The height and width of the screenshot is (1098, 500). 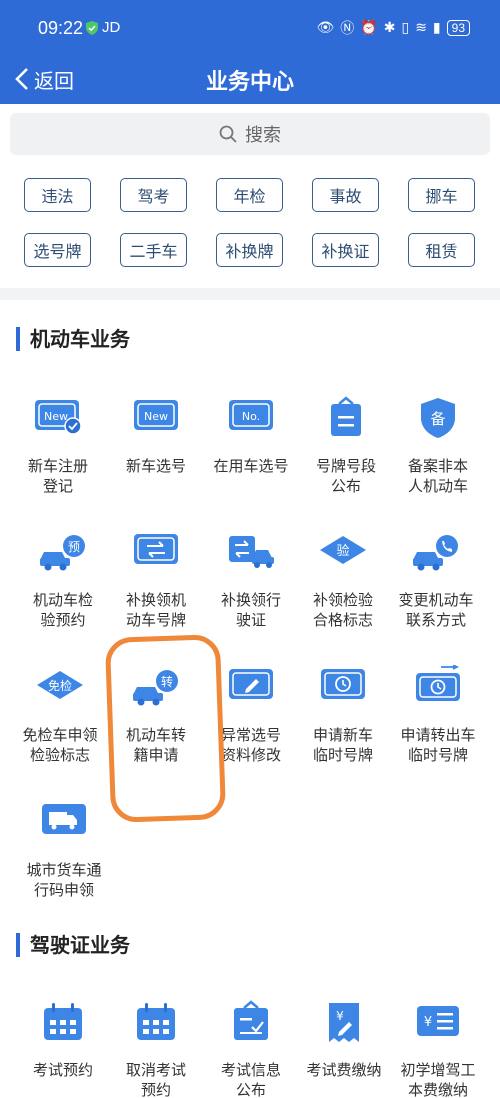 I want to click on item-new-car-registration: New 新车注册 登记, so click(x=58, y=461).